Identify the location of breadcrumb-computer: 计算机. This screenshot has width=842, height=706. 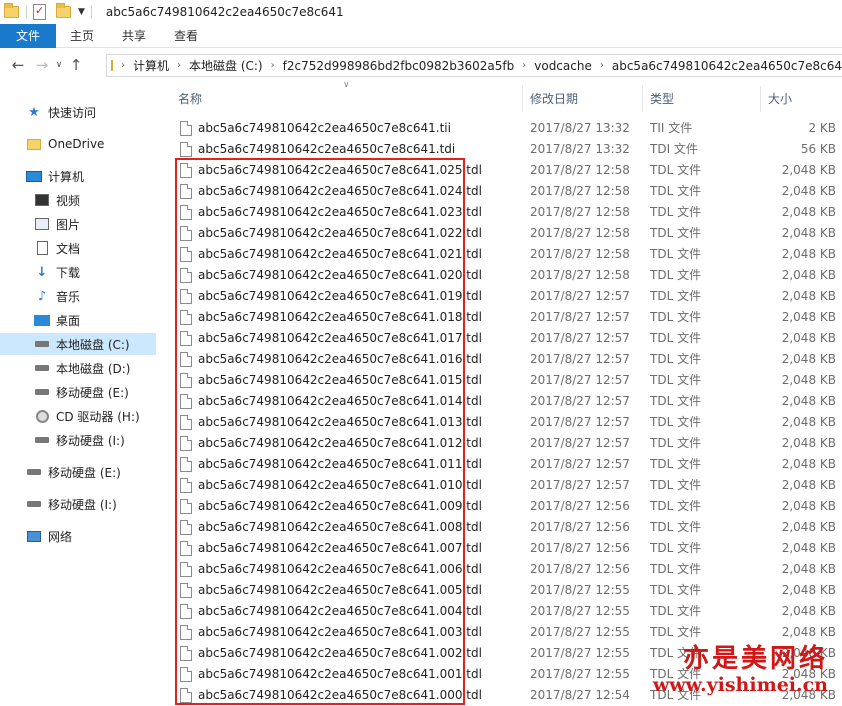
(151, 65).